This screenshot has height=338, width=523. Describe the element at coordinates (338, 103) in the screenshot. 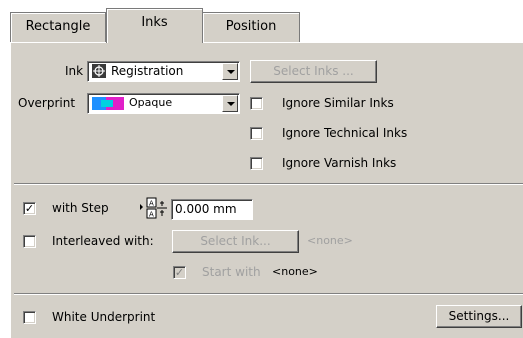

I see `ignore-similar-inks-label: Ignore Similar Inks` at that location.